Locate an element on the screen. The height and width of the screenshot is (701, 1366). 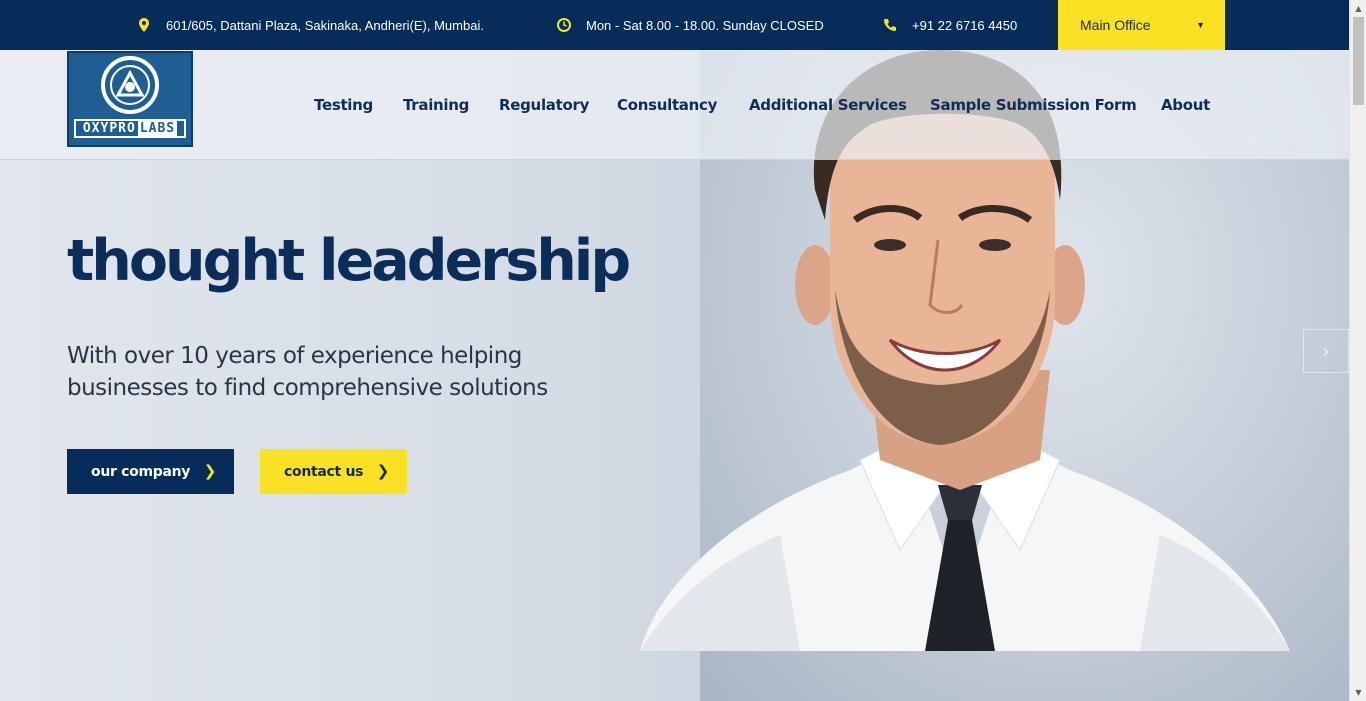
scrollbar-thumb is located at coordinates (1358, 61).